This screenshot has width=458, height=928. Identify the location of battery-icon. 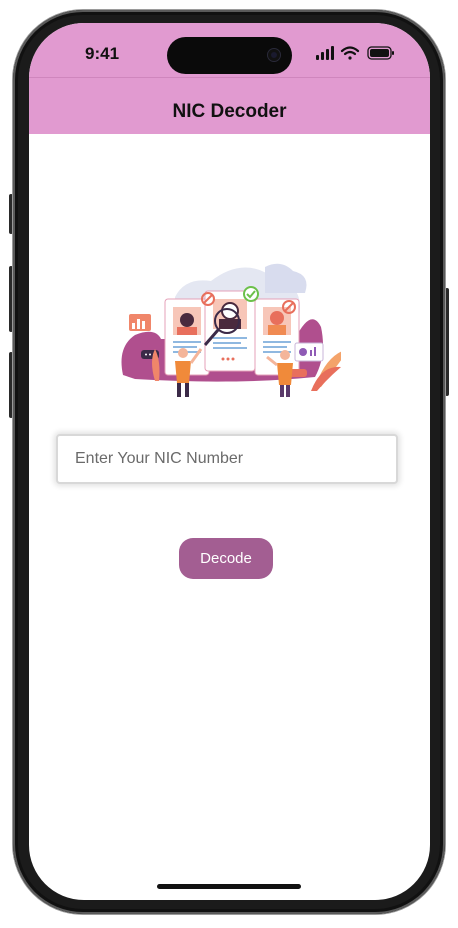
(380, 53).